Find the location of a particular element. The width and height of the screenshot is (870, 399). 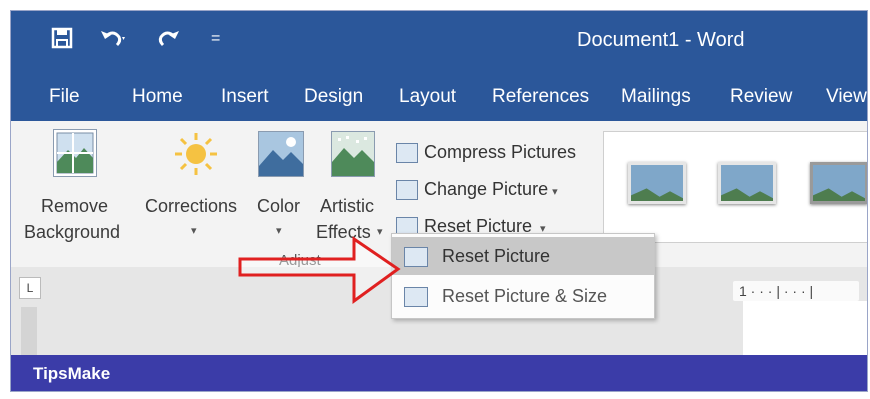

picture-styles-gallery is located at coordinates (735, 187).